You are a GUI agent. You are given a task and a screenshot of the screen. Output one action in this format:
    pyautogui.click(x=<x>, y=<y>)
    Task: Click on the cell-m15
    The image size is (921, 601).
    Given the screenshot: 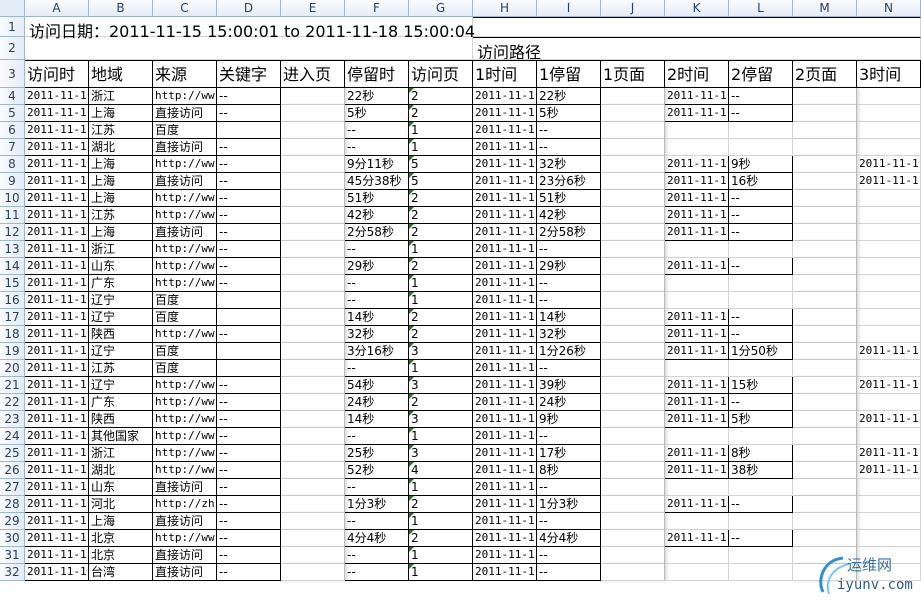 What is the action you would take?
    pyautogui.click(x=825, y=283)
    